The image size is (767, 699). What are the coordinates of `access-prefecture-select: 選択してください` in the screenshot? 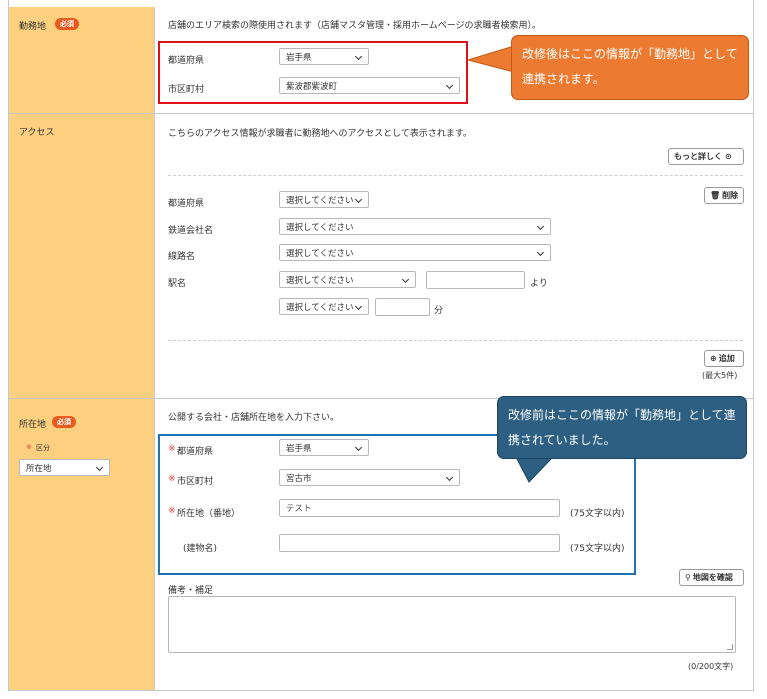 It's located at (324, 199).